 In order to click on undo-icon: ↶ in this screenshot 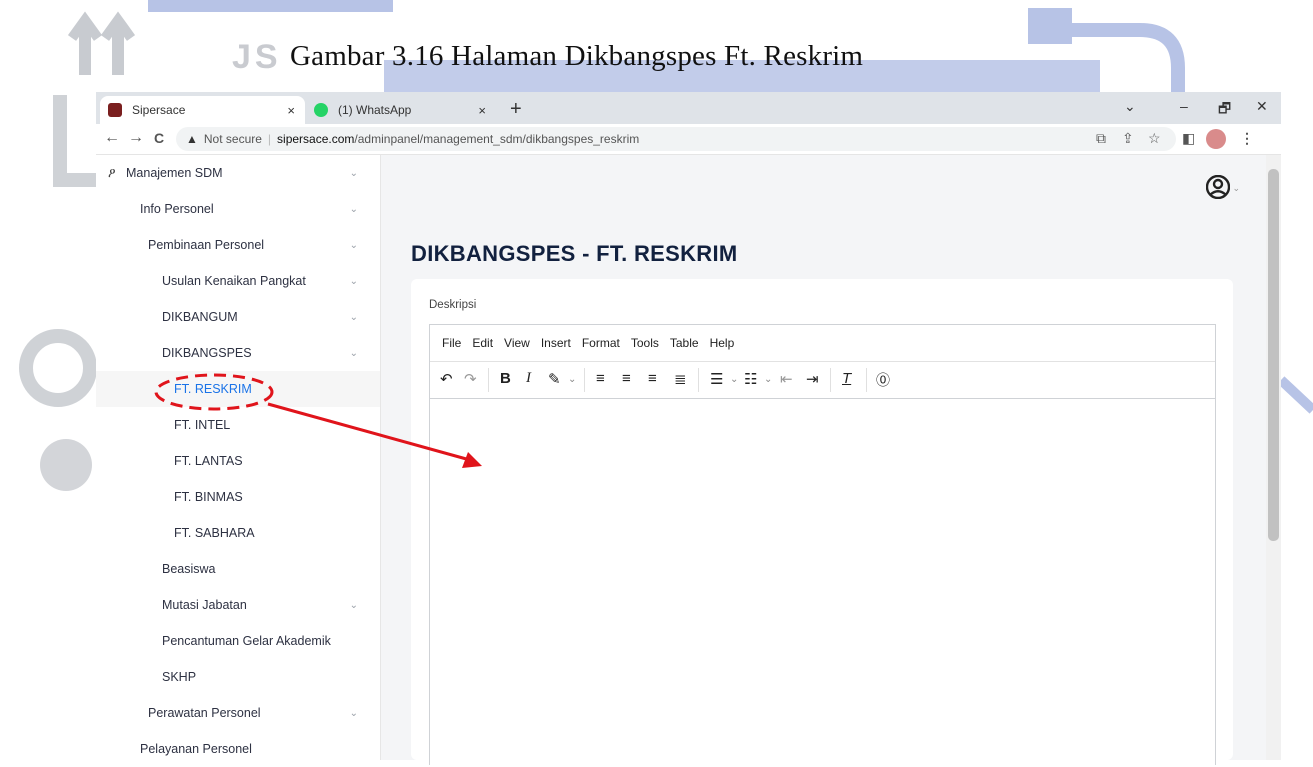, I will do `click(446, 379)`.